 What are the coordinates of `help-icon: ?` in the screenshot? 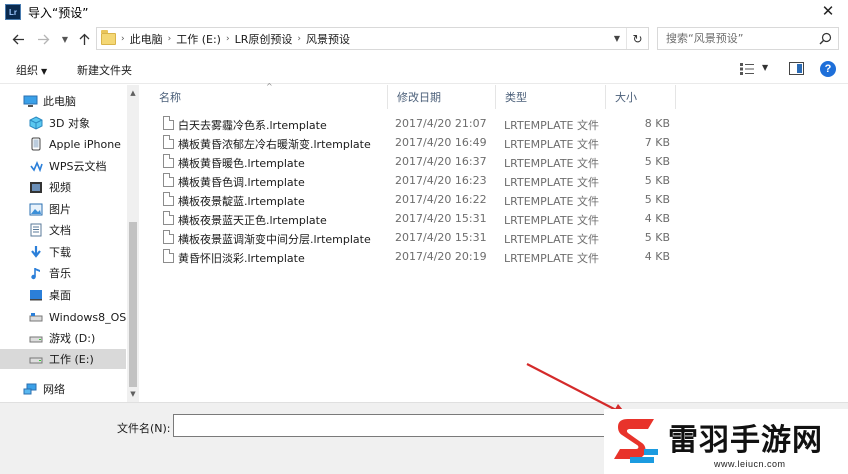 It's located at (828, 69).